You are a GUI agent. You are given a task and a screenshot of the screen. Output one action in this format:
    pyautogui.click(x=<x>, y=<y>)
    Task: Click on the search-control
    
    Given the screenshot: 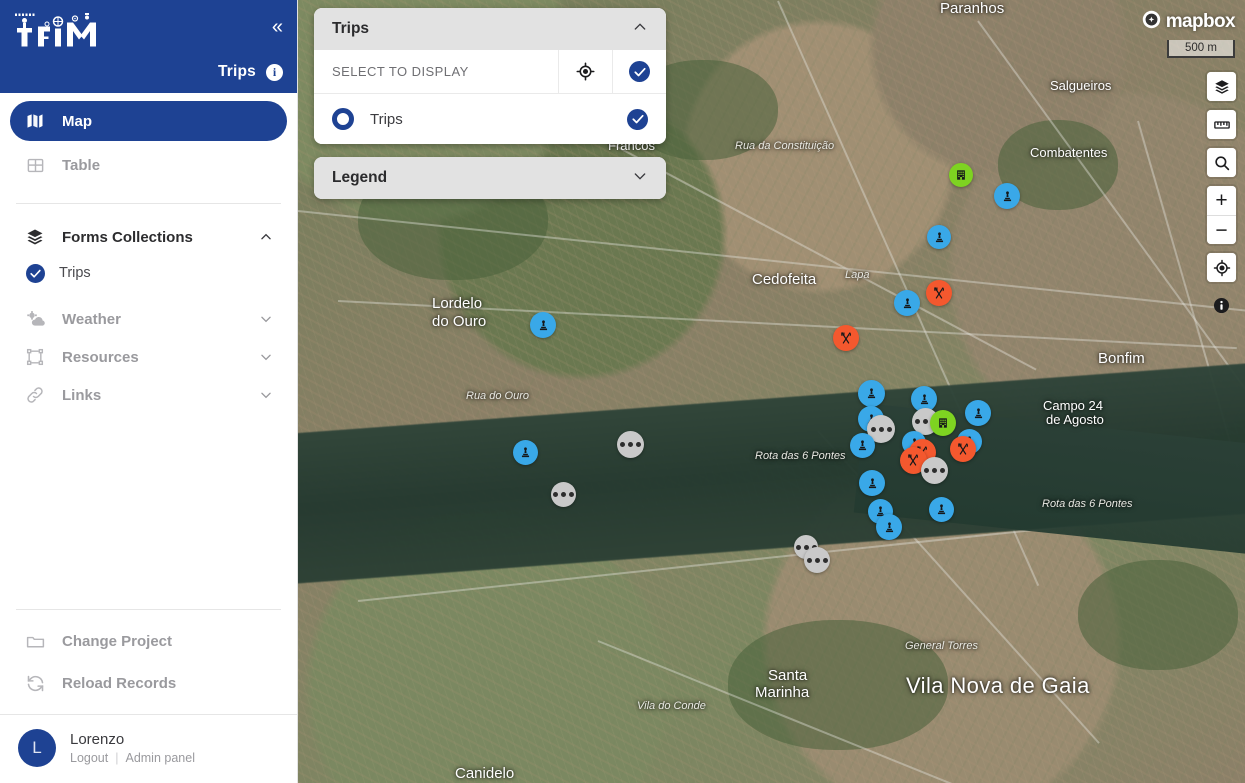 What is the action you would take?
    pyautogui.click(x=1221, y=162)
    